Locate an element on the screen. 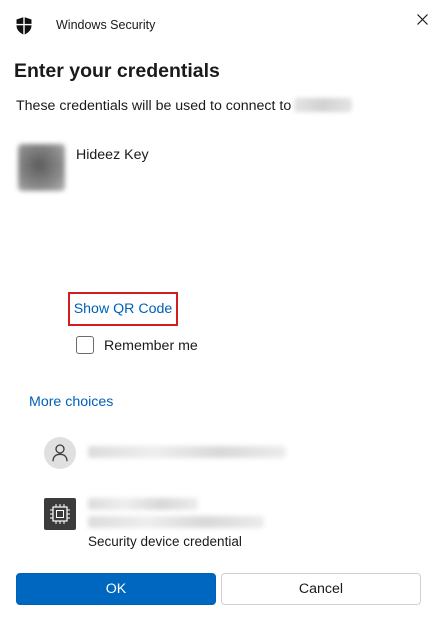 Image resolution: width=435 pixels, height=621 pixels. close-icon is located at coordinates (422, 19).